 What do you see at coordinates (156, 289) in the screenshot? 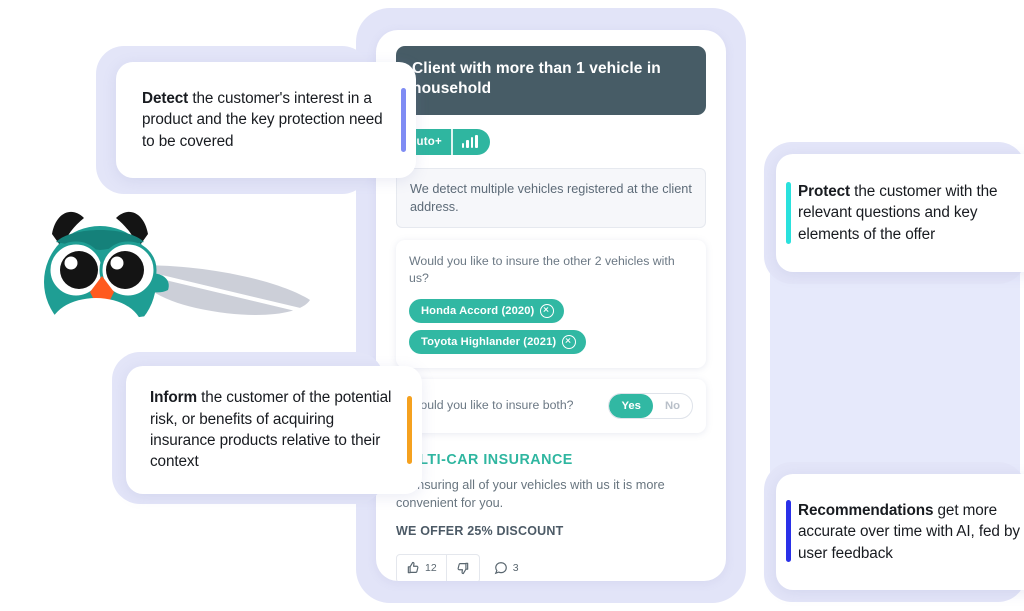
I see `owl-mascot-illustration` at bounding box center [156, 289].